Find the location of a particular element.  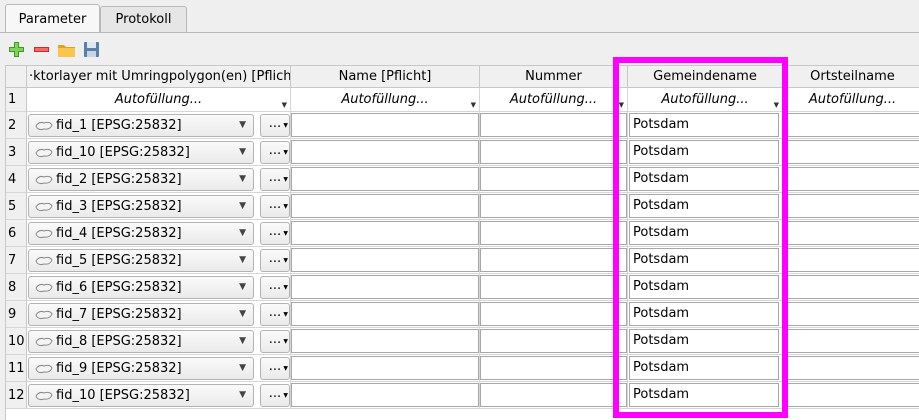

tab-parameter: Parameter is located at coordinates (52, 18).